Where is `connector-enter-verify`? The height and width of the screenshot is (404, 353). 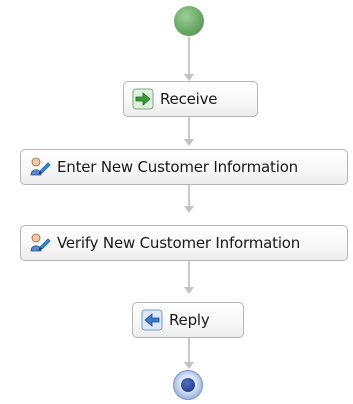 connector-enter-verify is located at coordinates (189, 196).